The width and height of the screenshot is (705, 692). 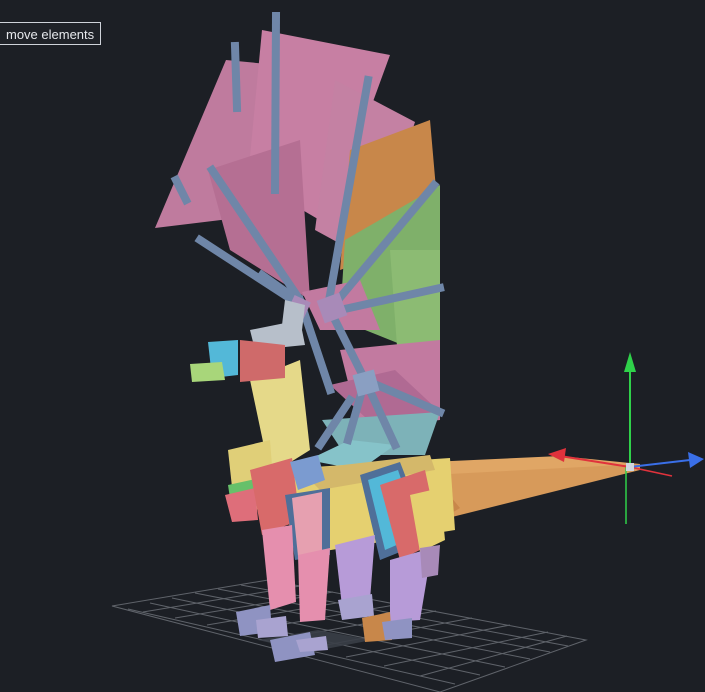 I want to click on translate-gizmo-icon, so click(x=626, y=438).